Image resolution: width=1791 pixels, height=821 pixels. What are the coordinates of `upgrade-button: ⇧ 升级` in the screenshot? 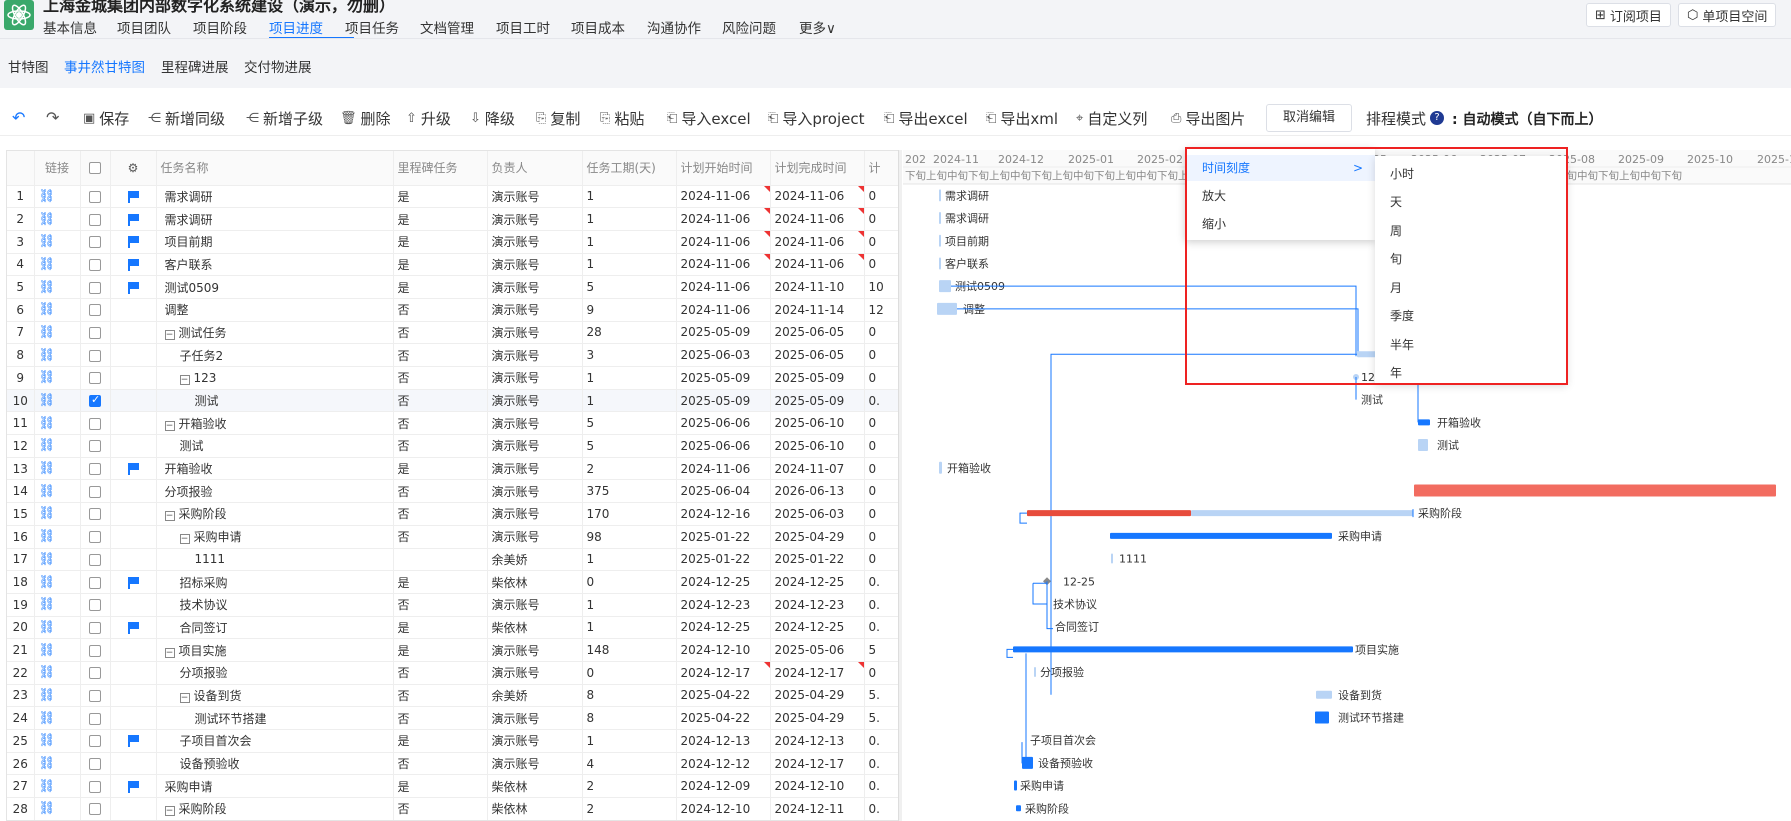 It's located at (428, 118).